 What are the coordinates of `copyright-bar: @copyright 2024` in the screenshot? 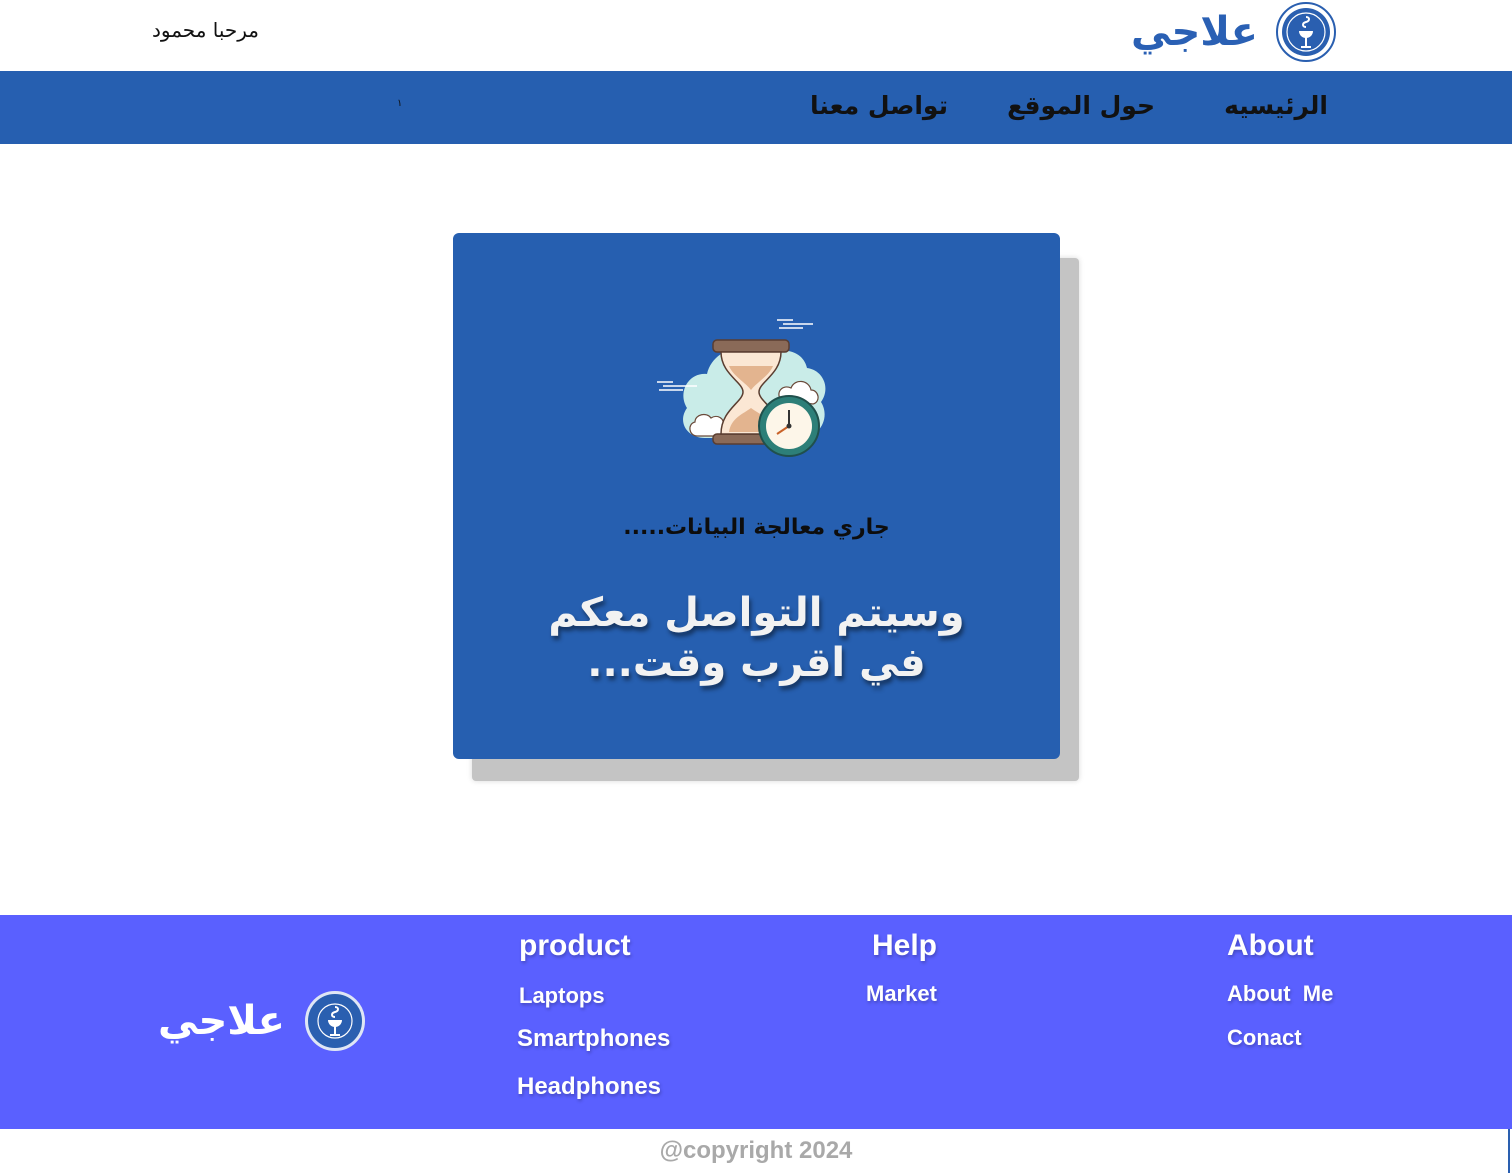 It's located at (756, 1151).